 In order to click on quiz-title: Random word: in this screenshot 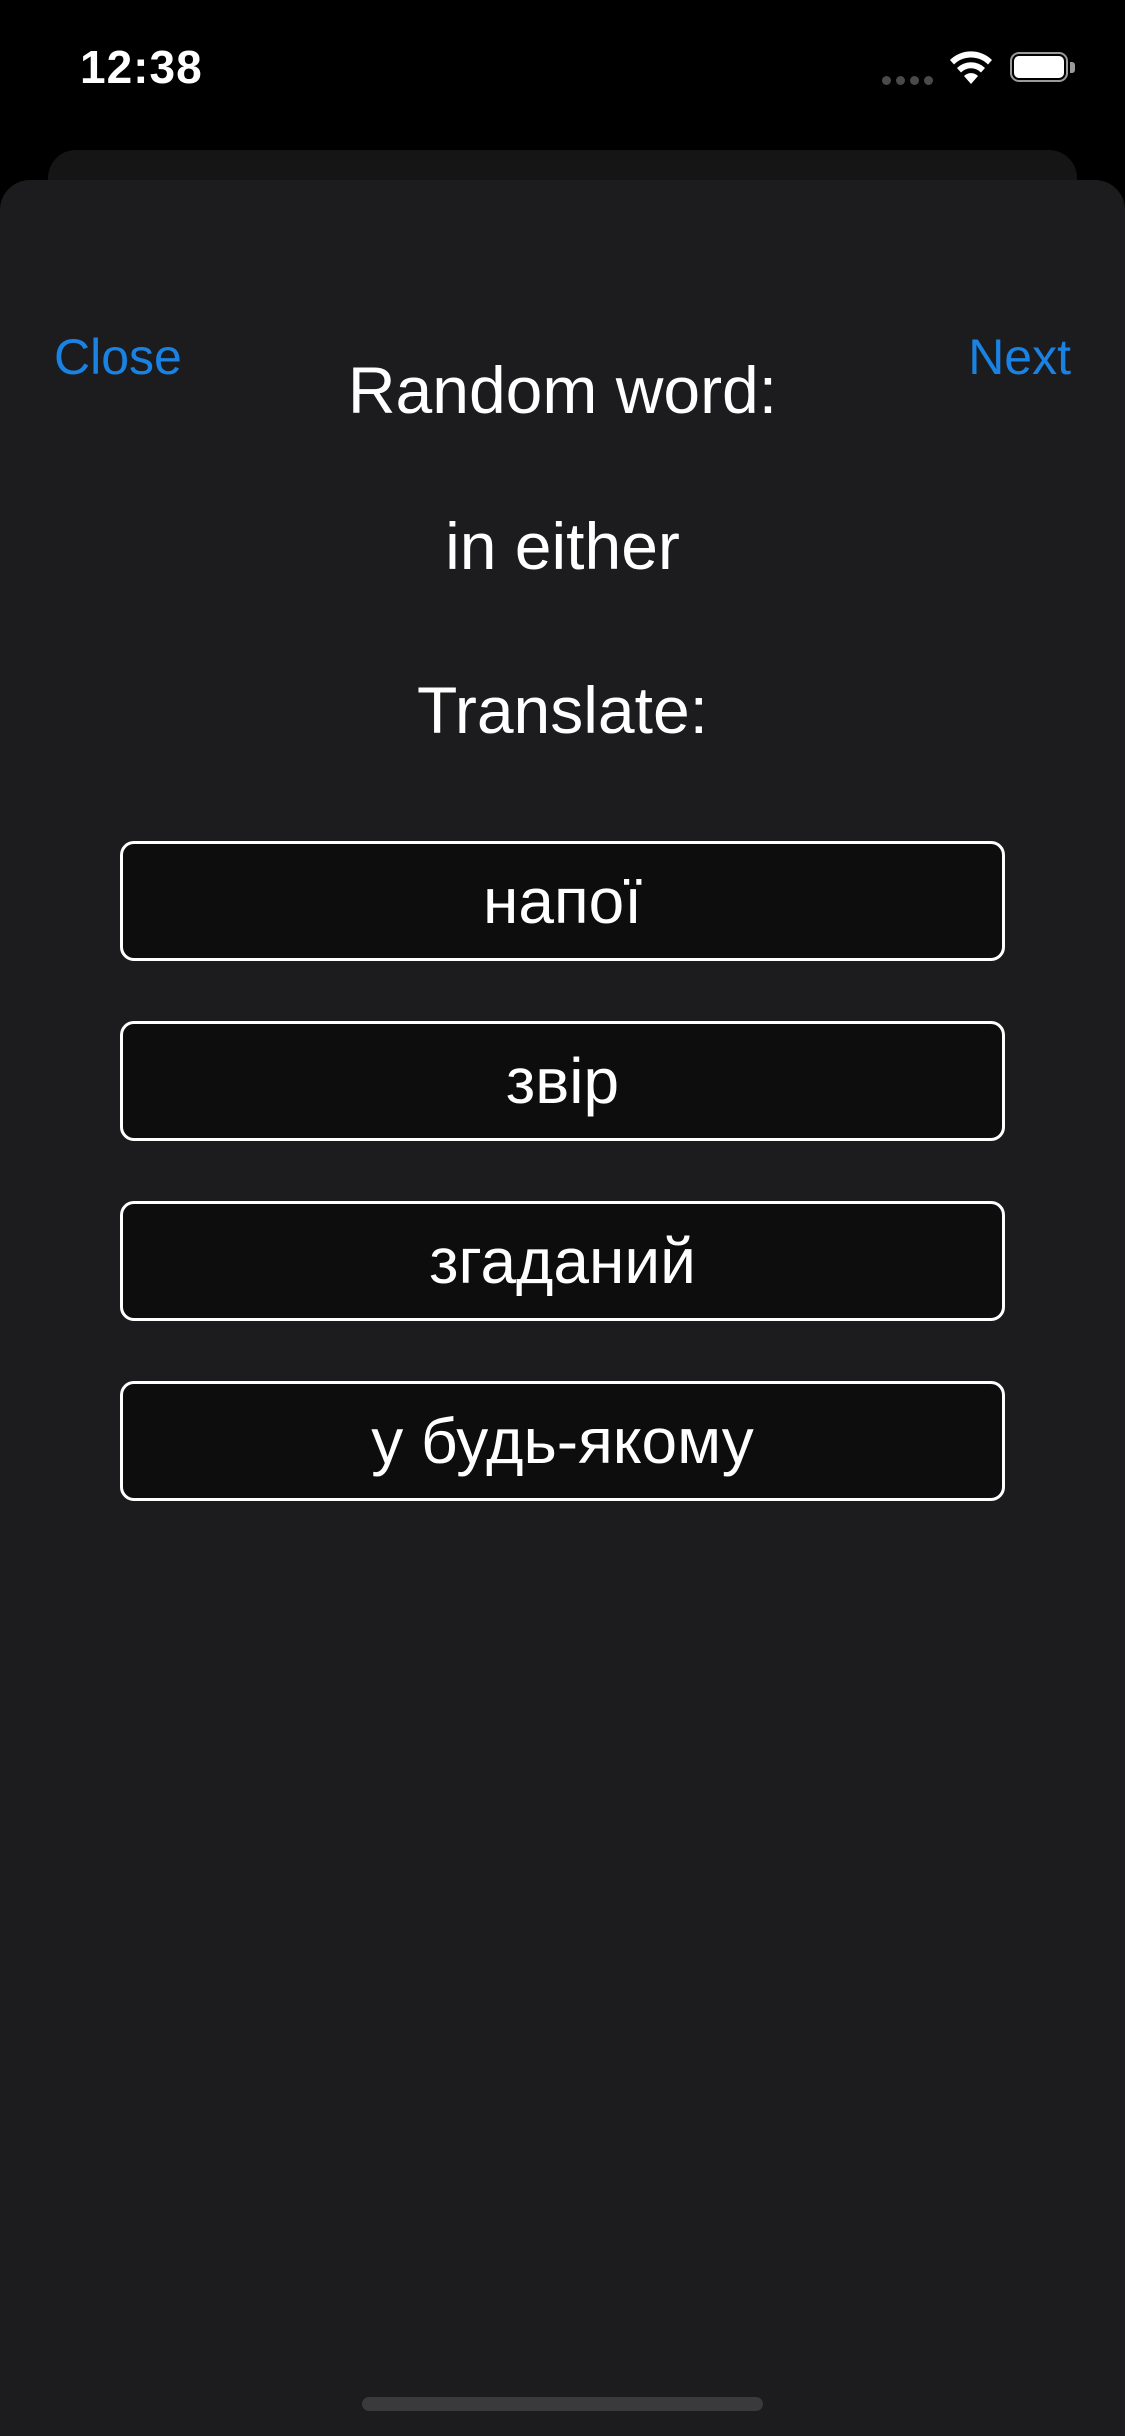, I will do `click(562, 390)`.